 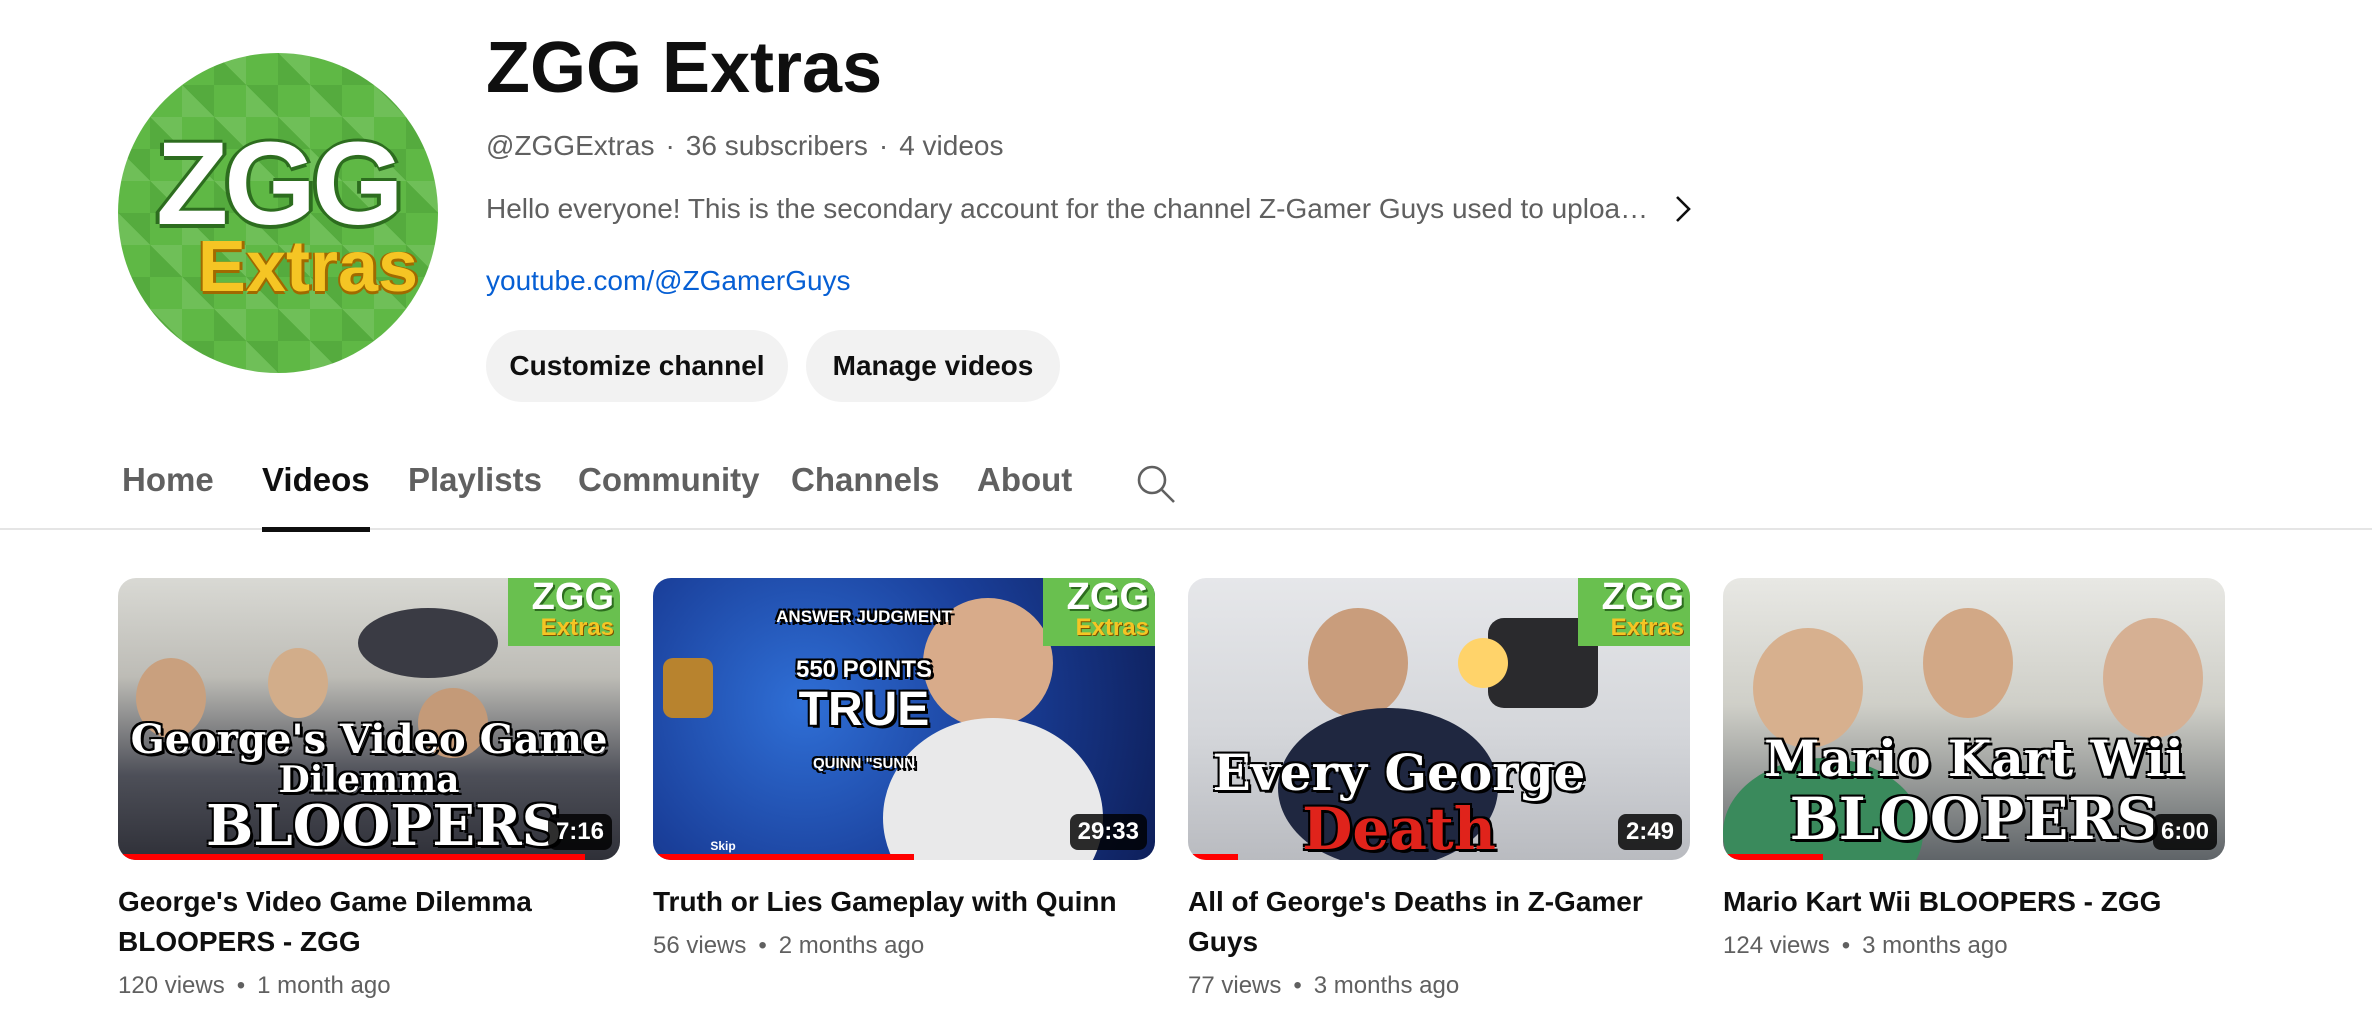 I want to click on subscriber-count: 36 subscribers, so click(x=776, y=145).